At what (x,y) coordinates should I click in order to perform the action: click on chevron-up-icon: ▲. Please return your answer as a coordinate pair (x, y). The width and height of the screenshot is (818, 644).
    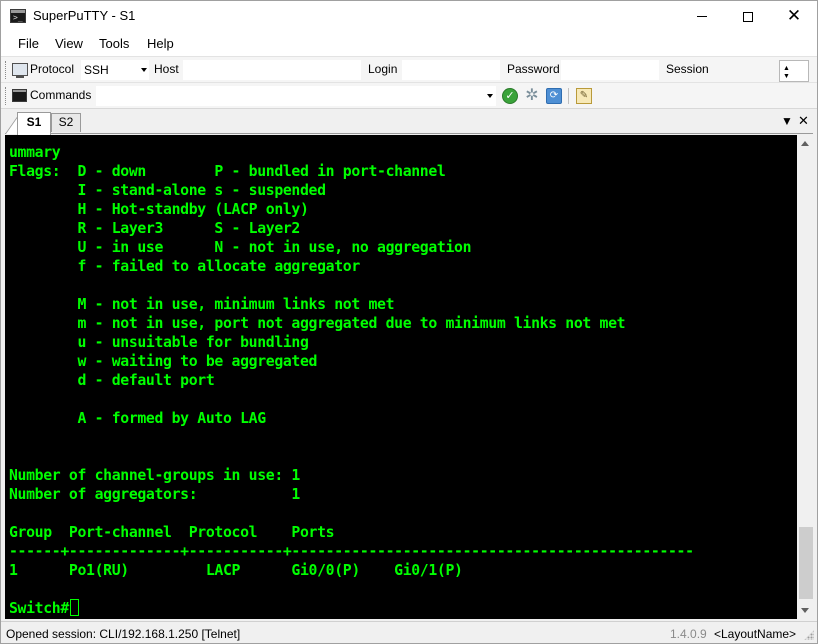
    Looking at the image, I should click on (786, 68).